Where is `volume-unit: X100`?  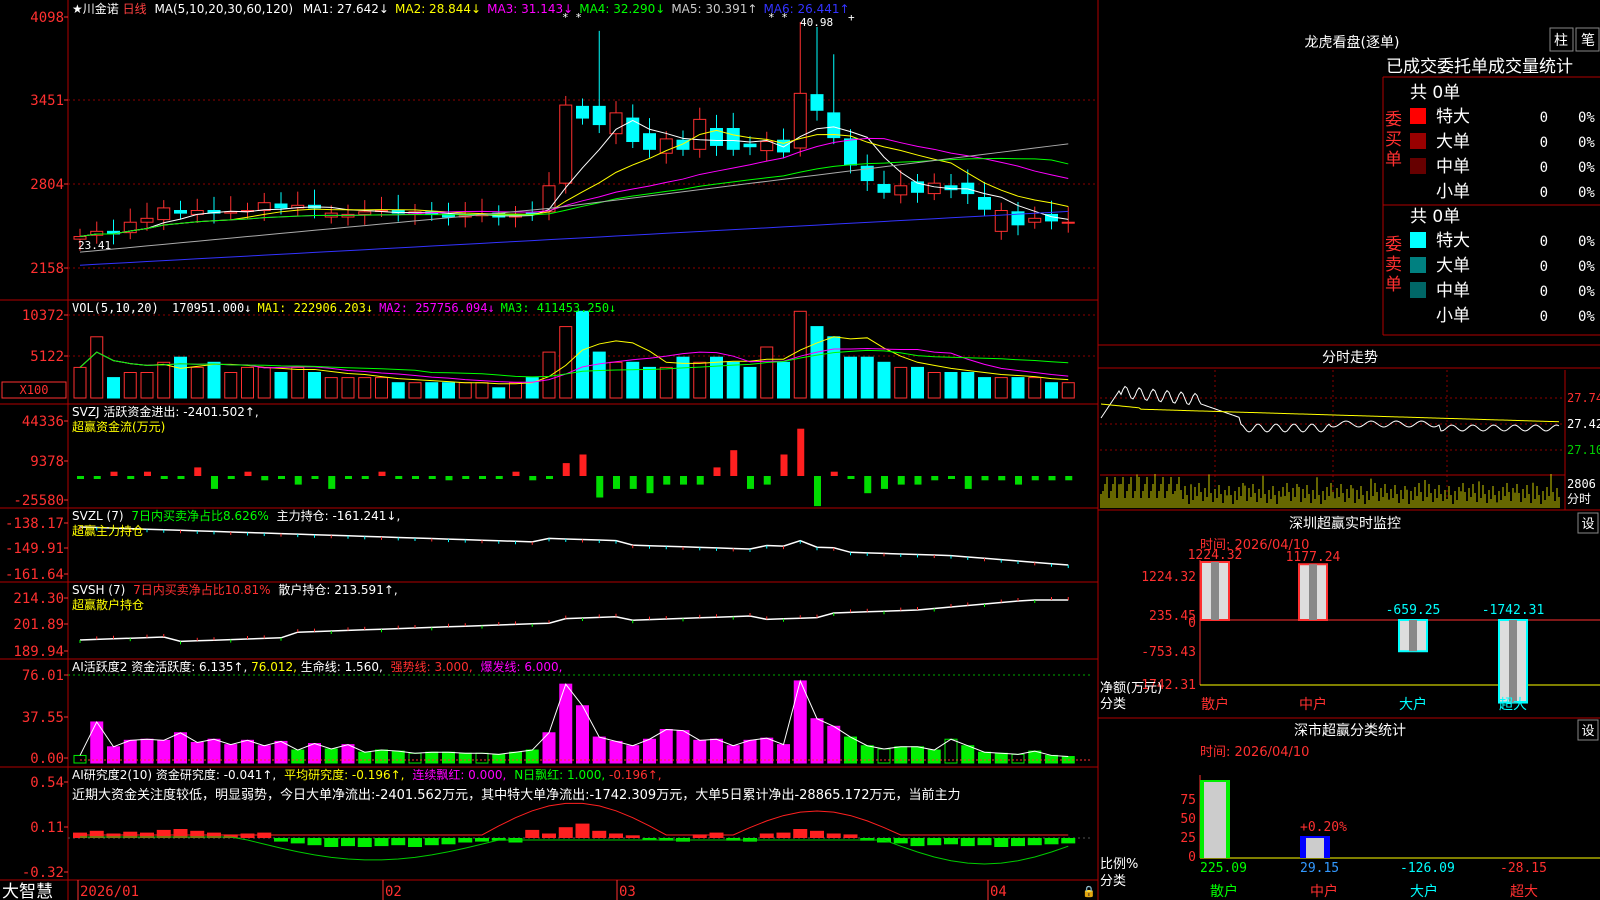
volume-unit: X100 is located at coordinates (34, 390).